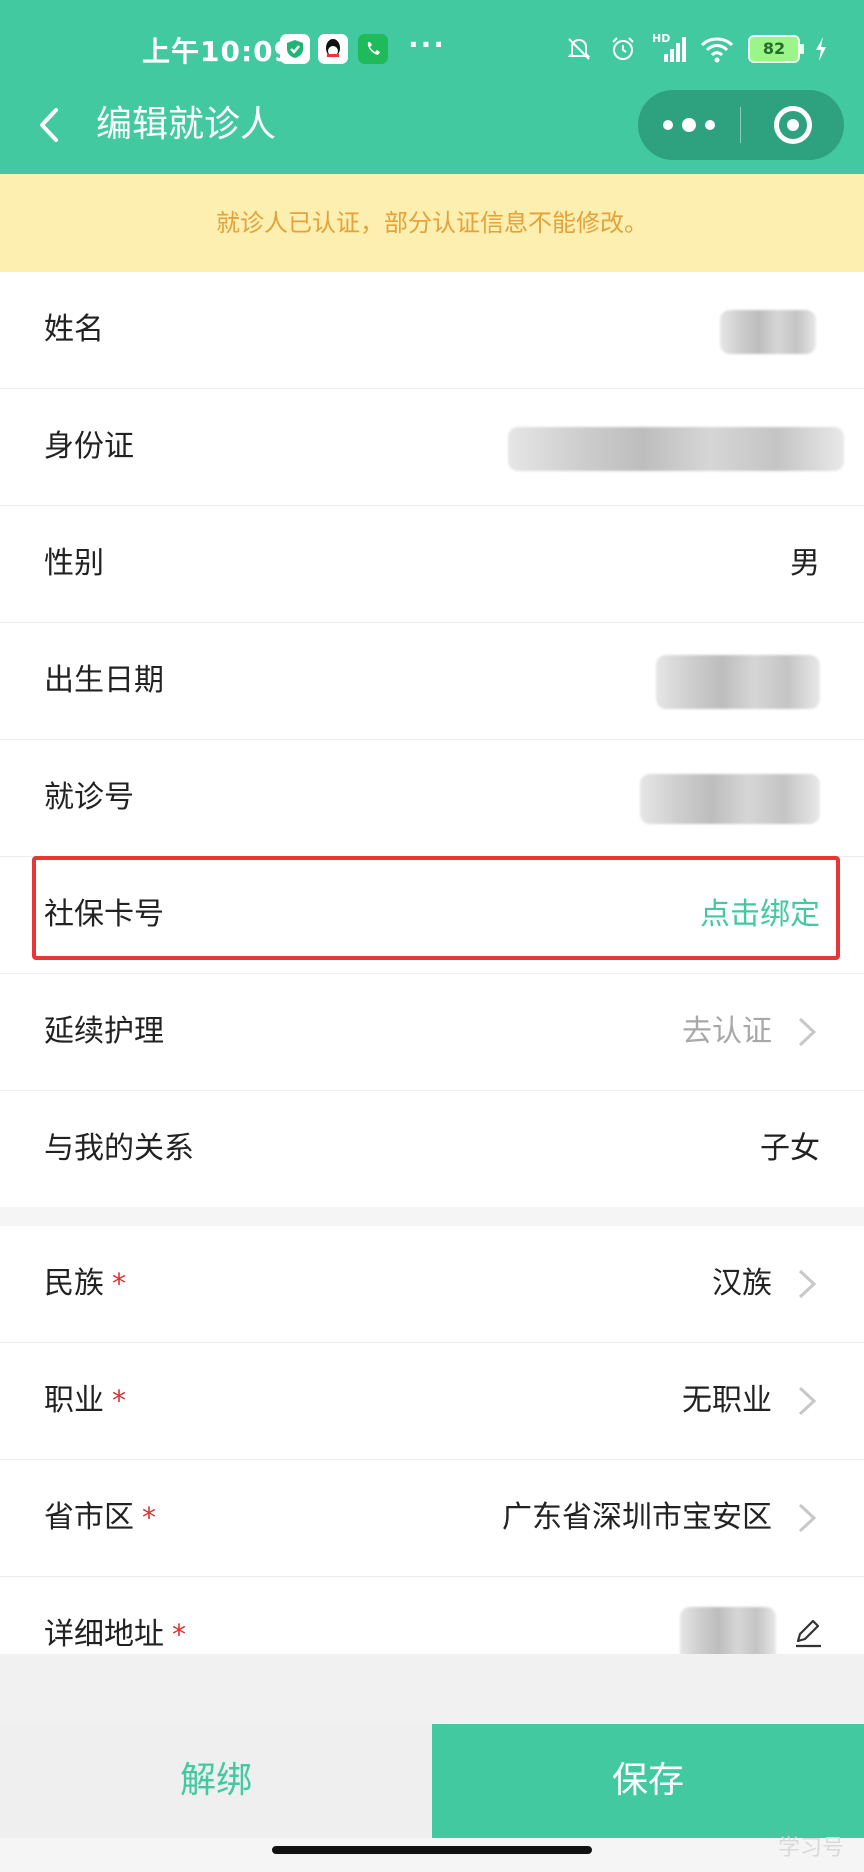  I want to click on field-label-text: 民族, so click(74, 1283).